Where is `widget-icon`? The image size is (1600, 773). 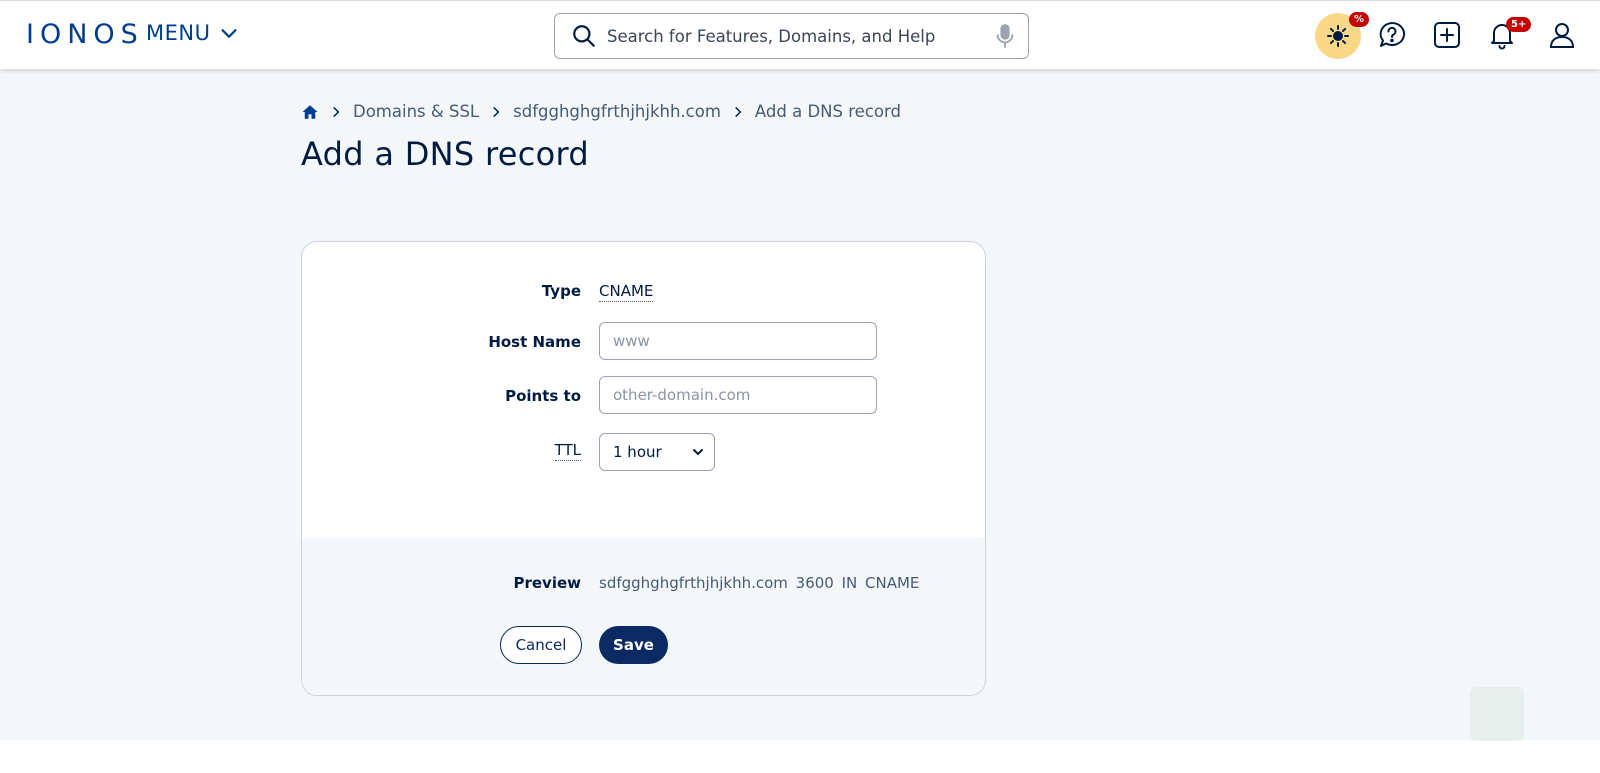
widget-icon is located at coordinates (1497, 714).